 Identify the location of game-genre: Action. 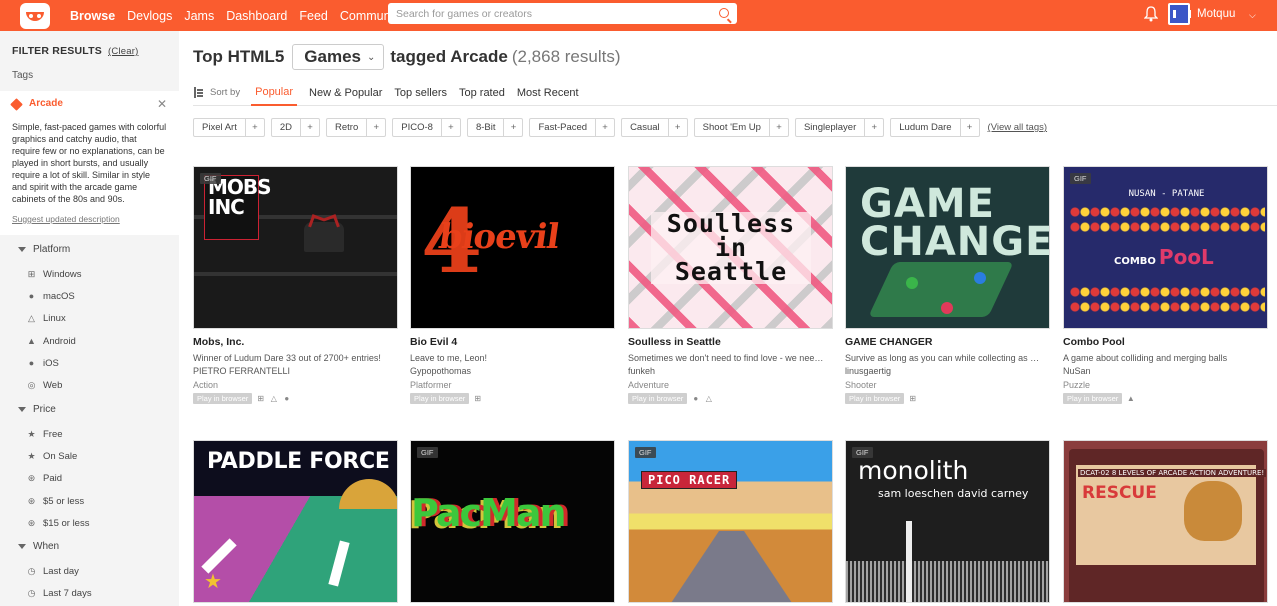
(206, 385).